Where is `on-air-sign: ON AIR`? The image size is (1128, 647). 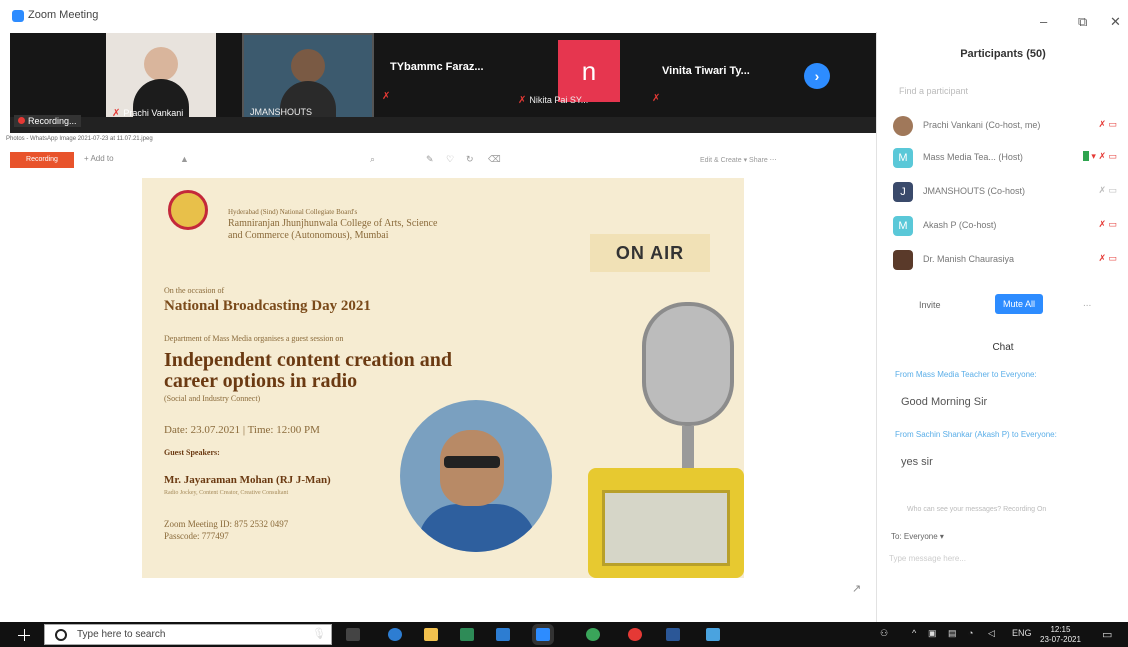
on-air-sign: ON AIR is located at coordinates (650, 253).